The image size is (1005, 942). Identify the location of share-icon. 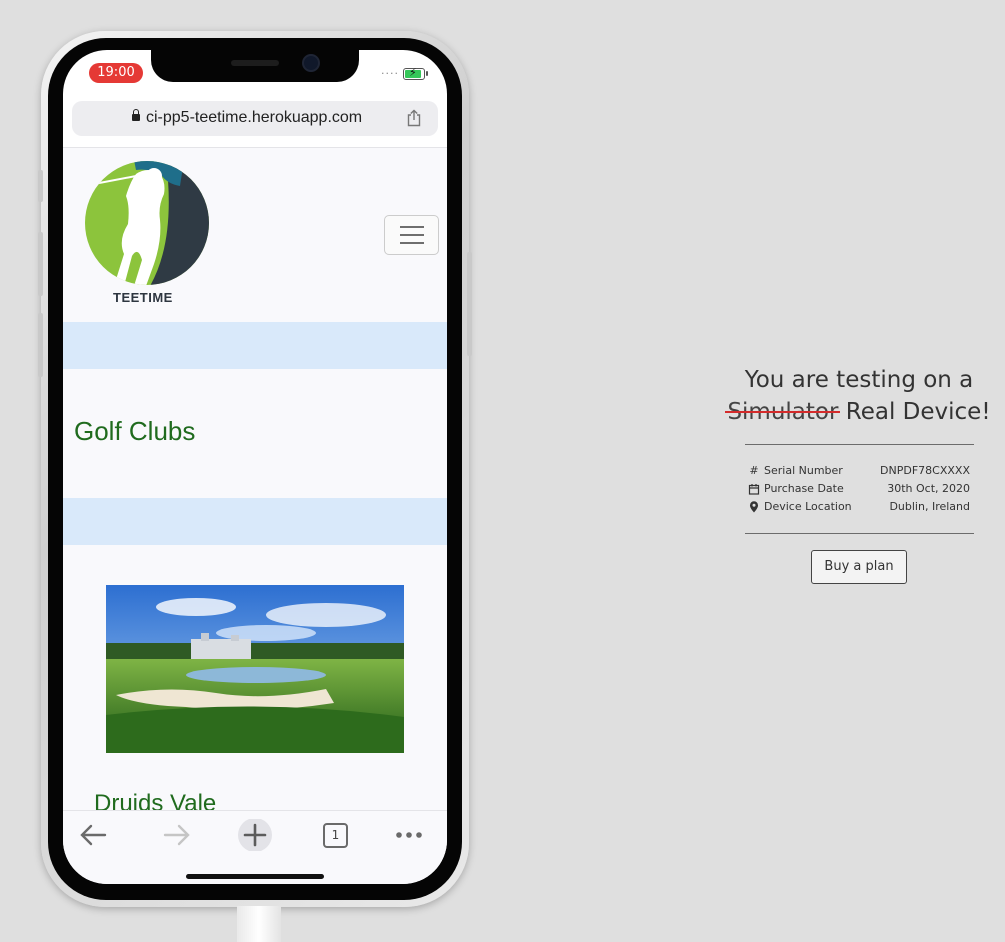
(414, 118).